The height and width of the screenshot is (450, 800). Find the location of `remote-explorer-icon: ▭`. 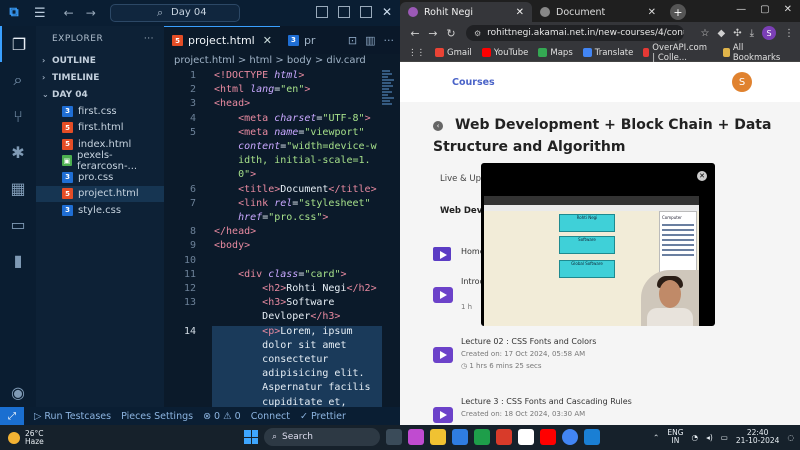

remote-explorer-icon: ▭ is located at coordinates (18, 224).